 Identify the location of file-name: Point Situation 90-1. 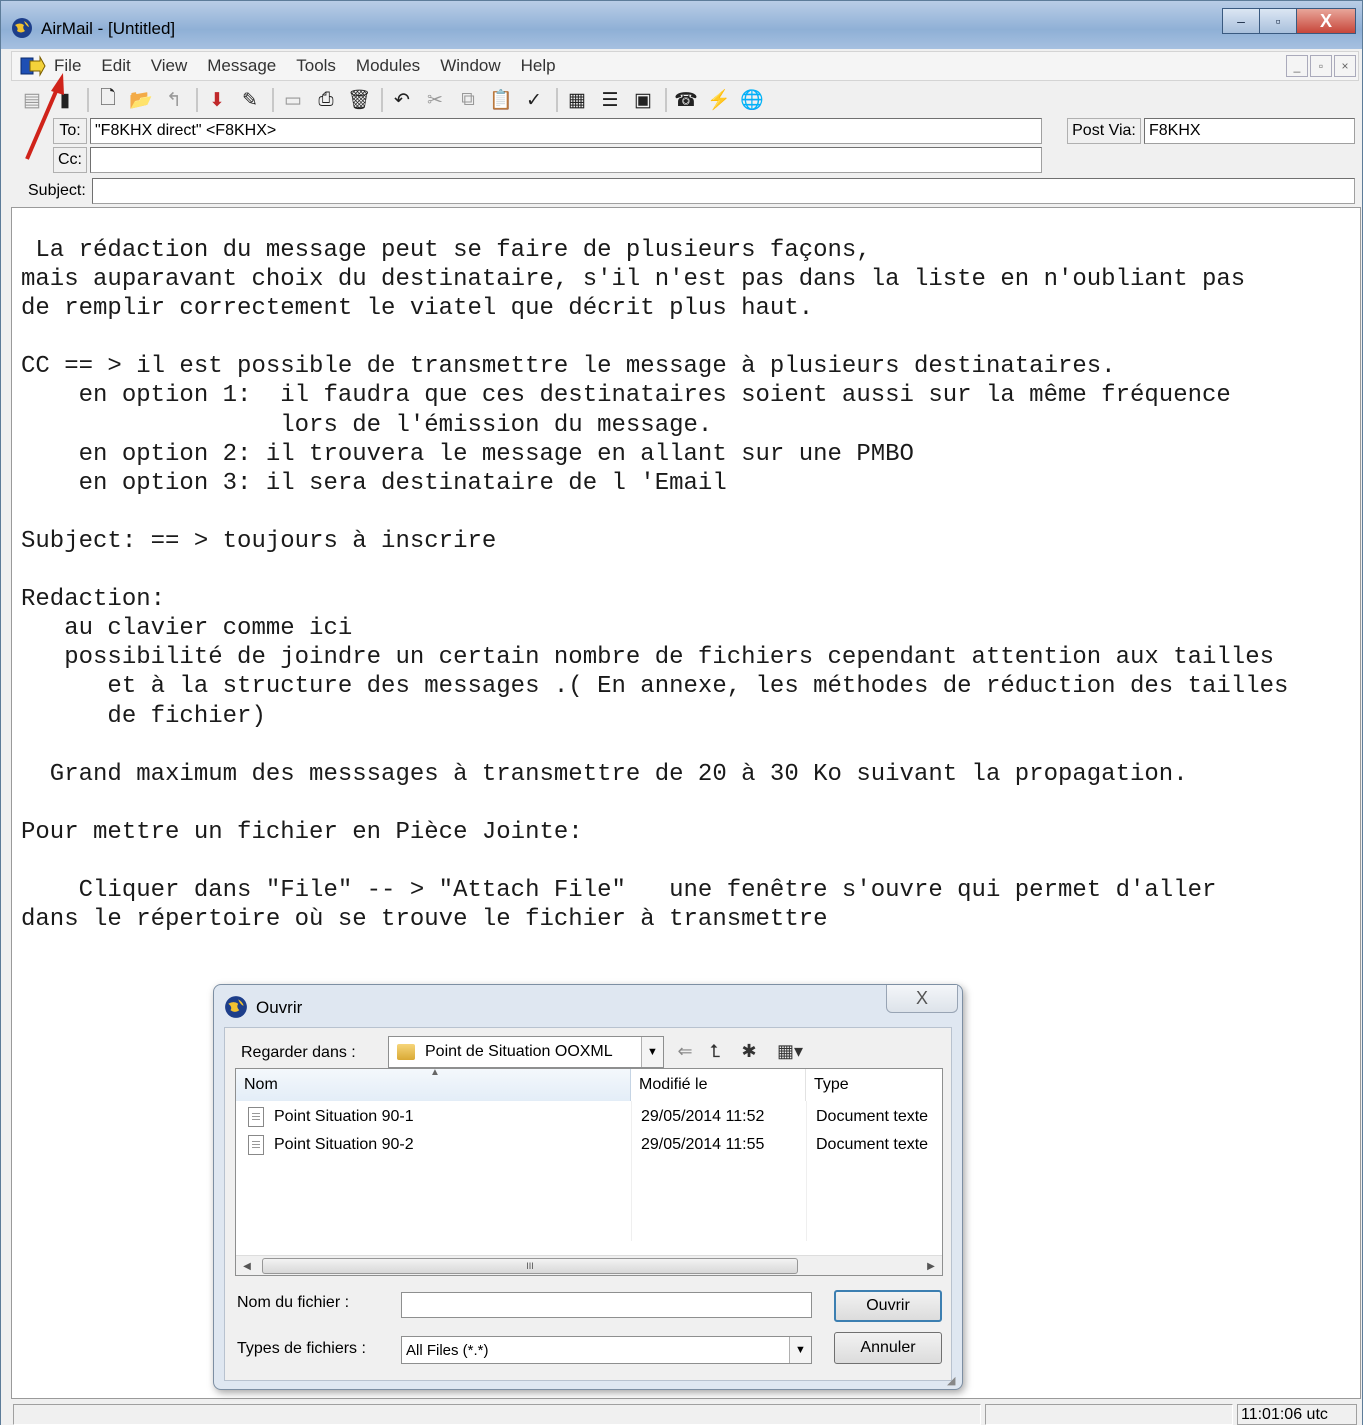
(344, 1116).